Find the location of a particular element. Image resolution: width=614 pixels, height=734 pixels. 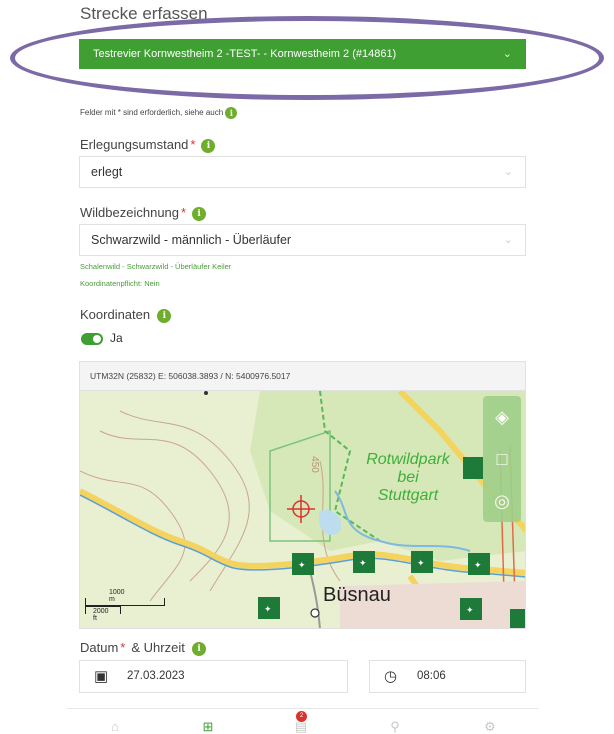

notification-badge: 2 is located at coordinates (301, 716).